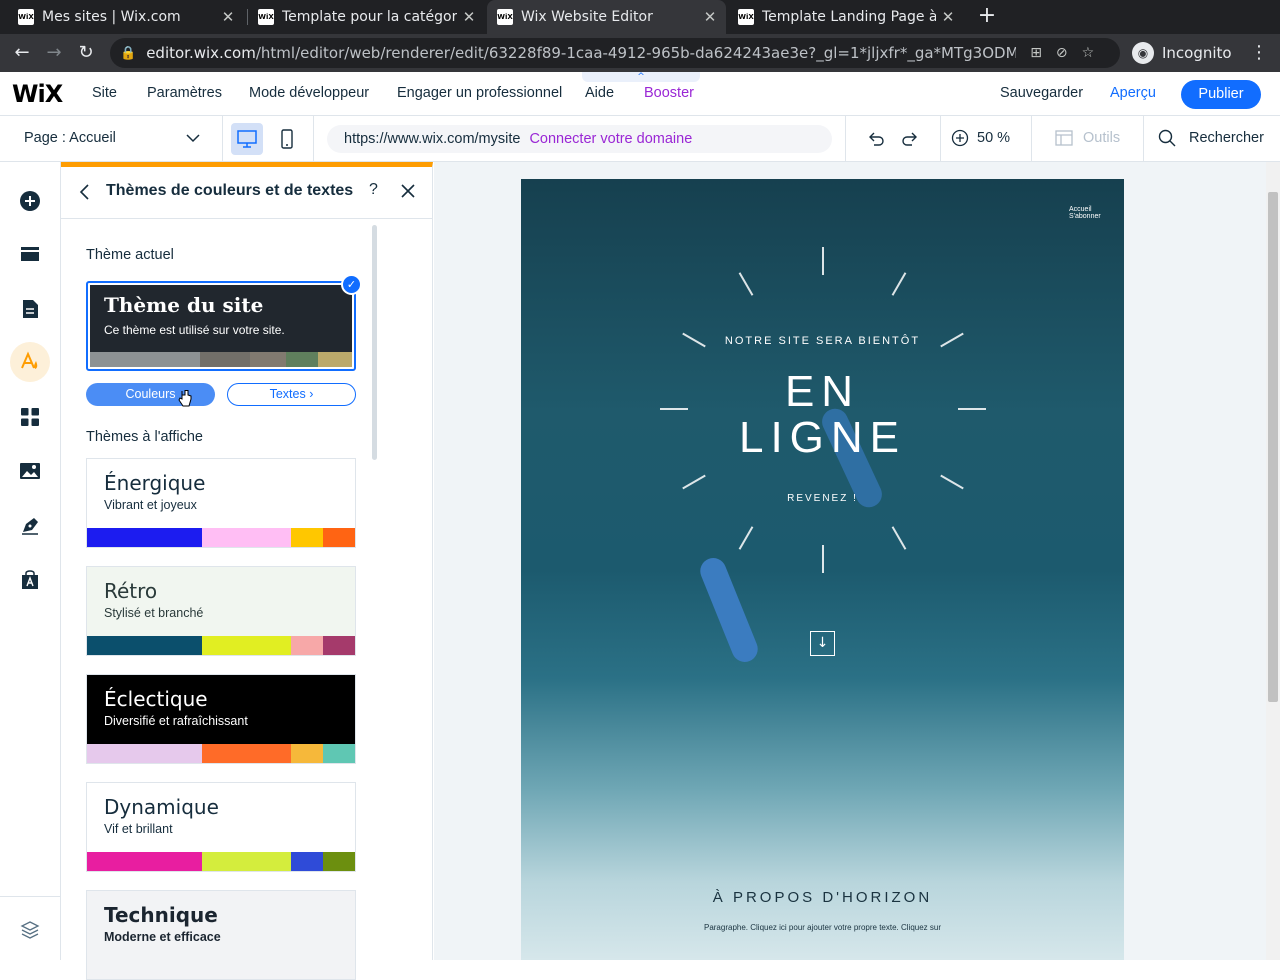  Describe the element at coordinates (822, 415) in the screenshot. I see `online-heading: EN LIGNE` at that location.